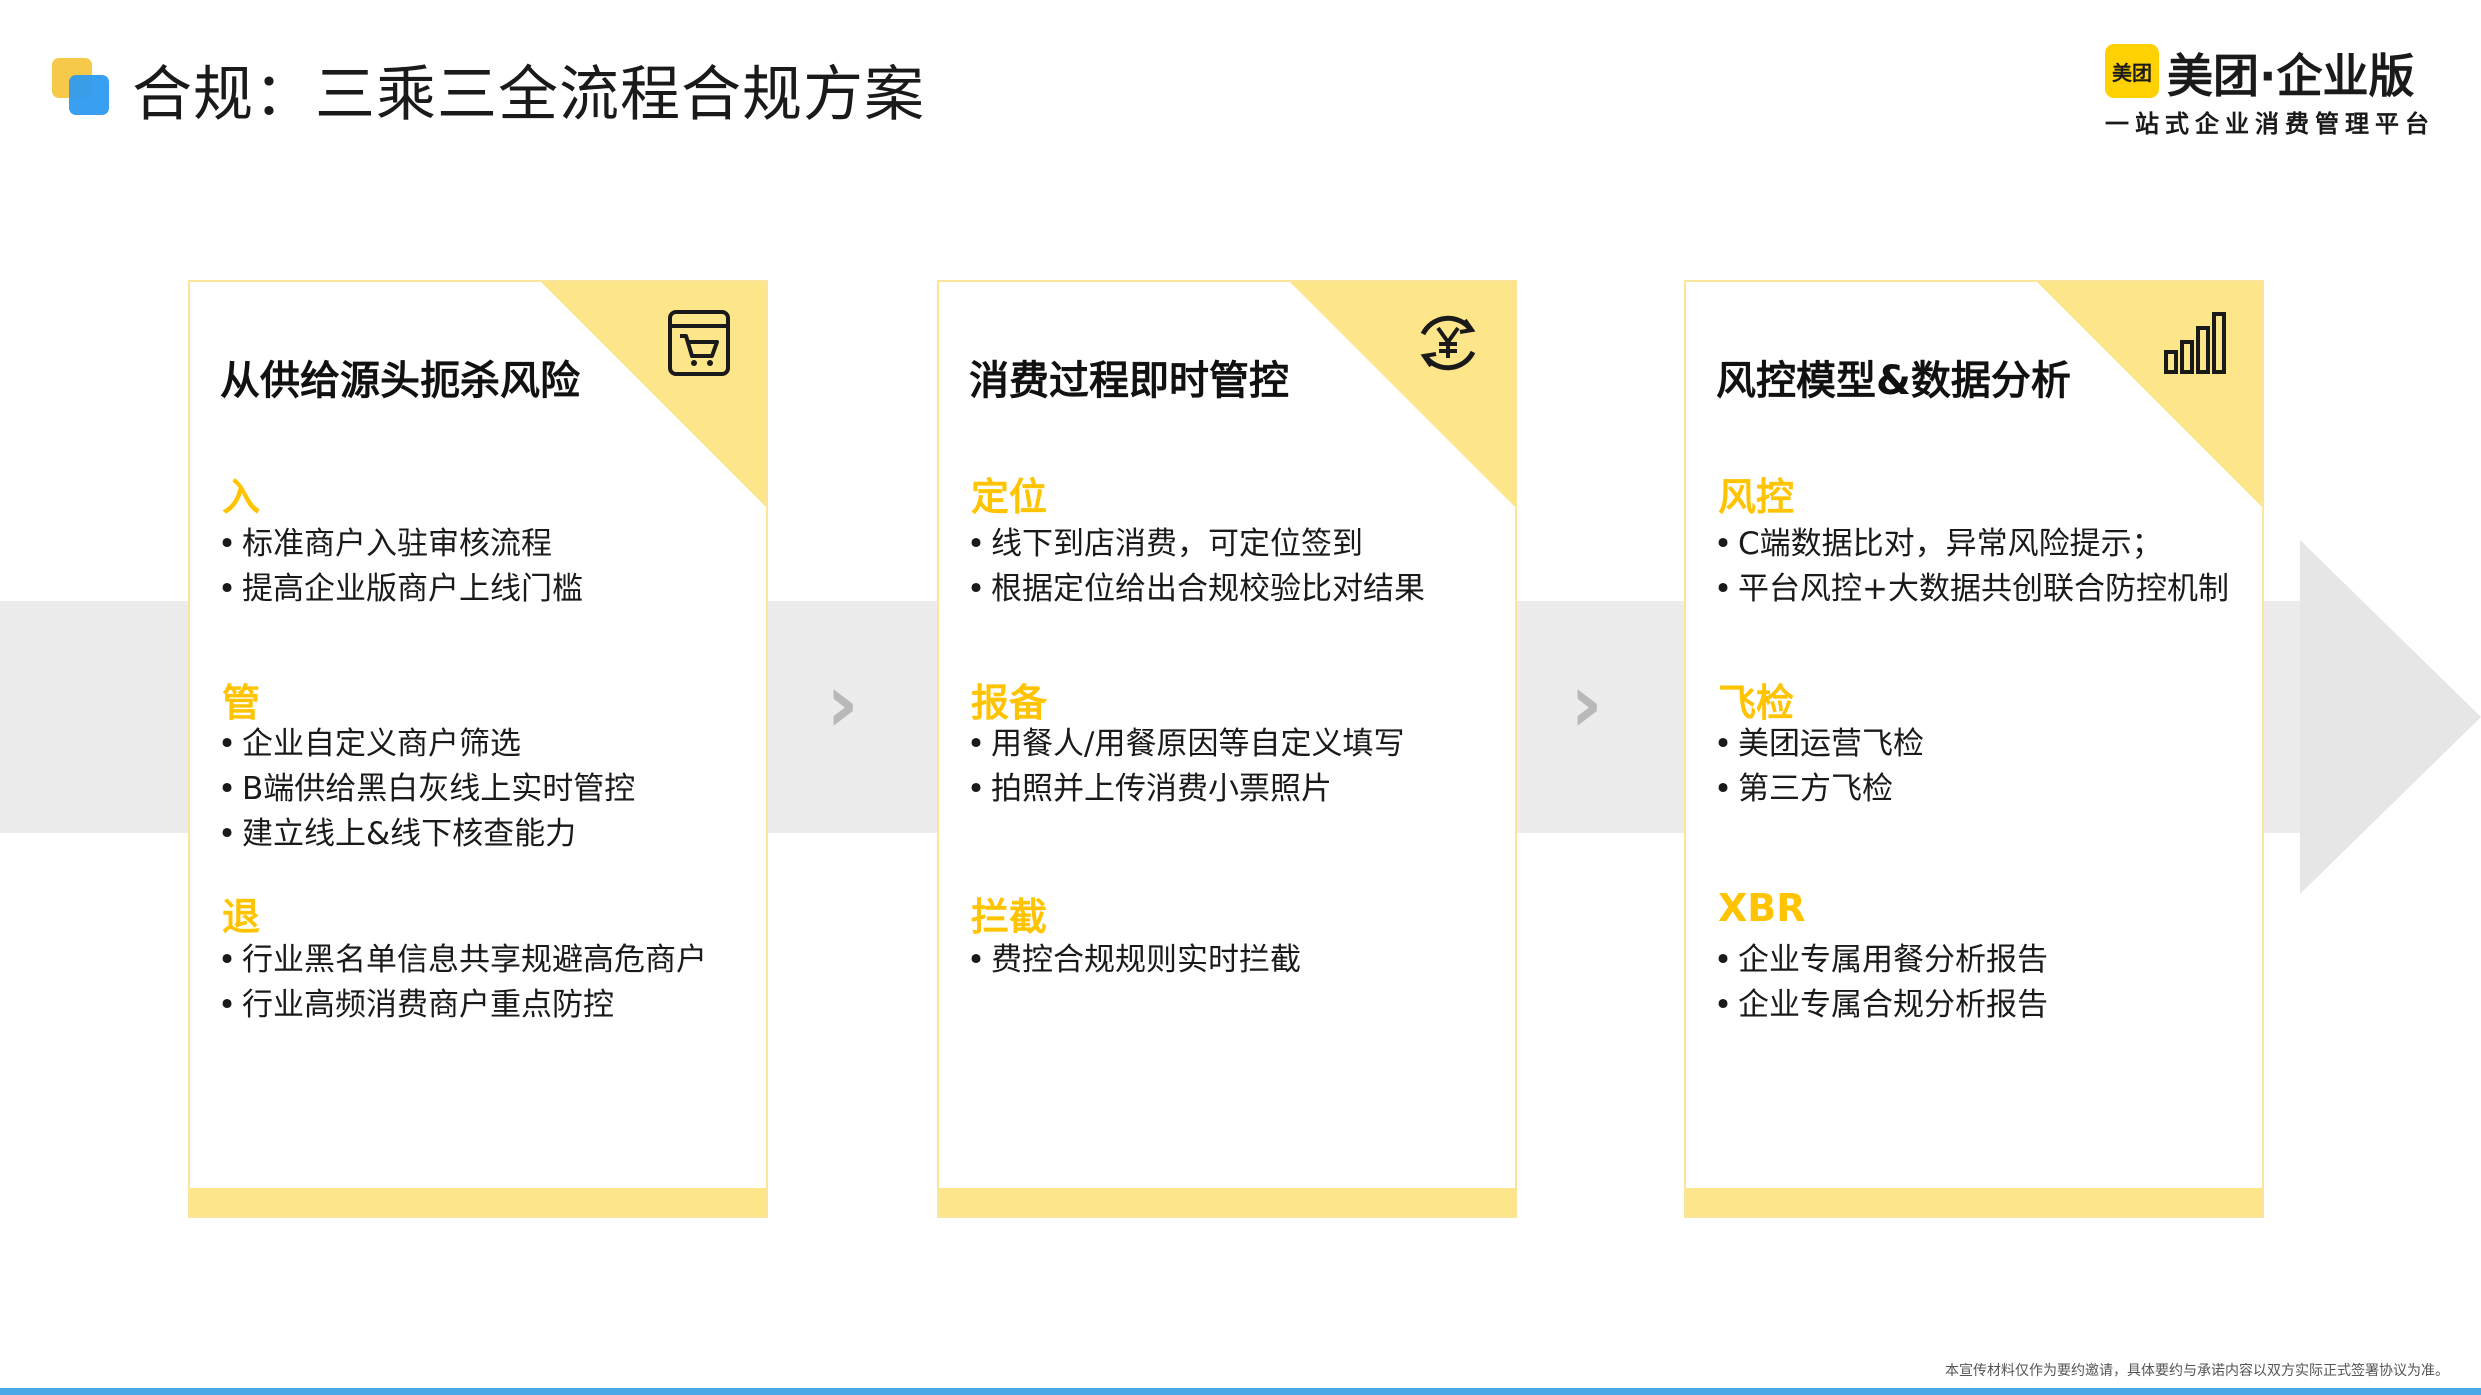 Image resolution: width=2481 pixels, height=1395 pixels. I want to click on brand-tagline: 一站式企业消费管理平台, so click(2270, 124).